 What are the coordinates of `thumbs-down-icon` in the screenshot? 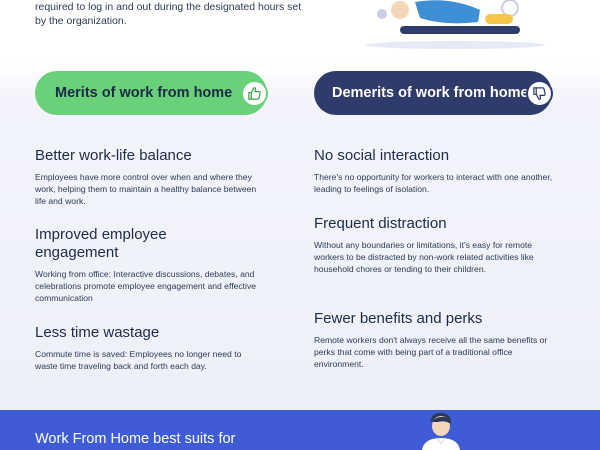 It's located at (539, 93).